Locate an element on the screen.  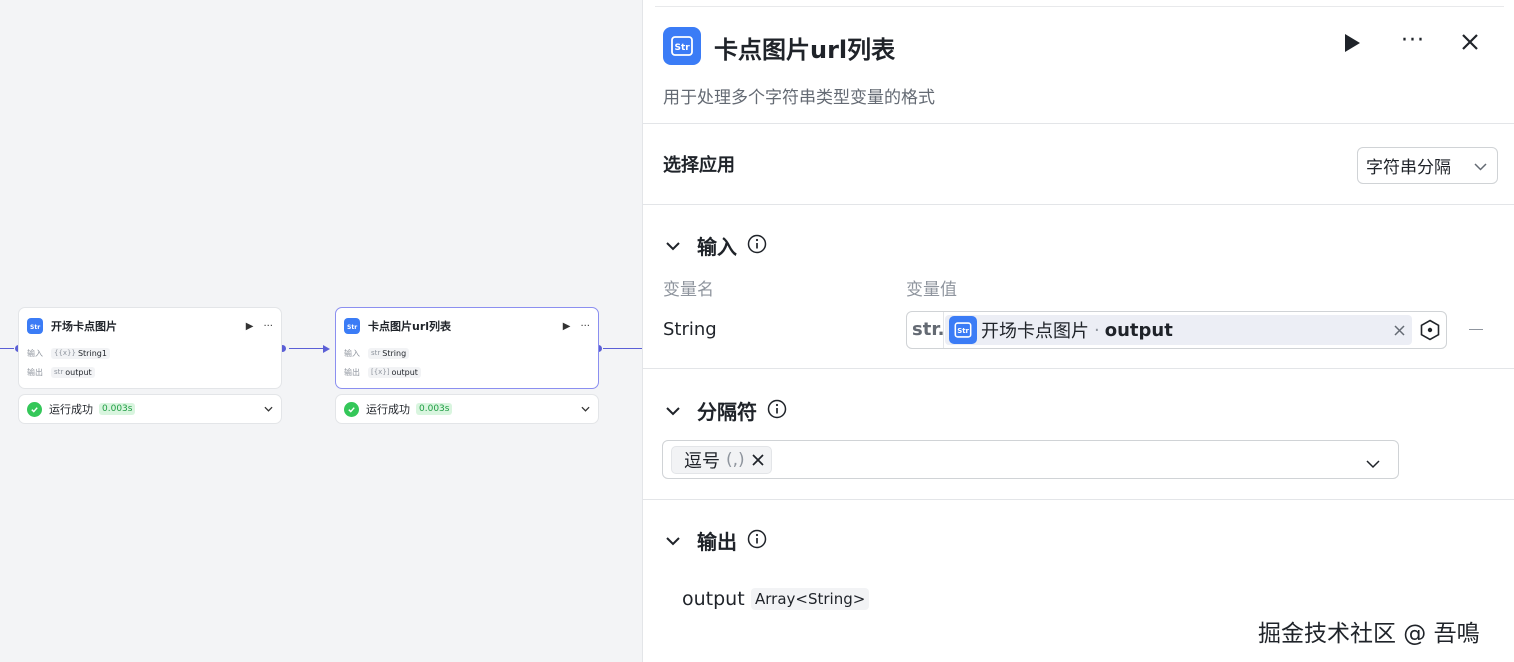
output-section-header: 输出 is located at coordinates (716, 540).